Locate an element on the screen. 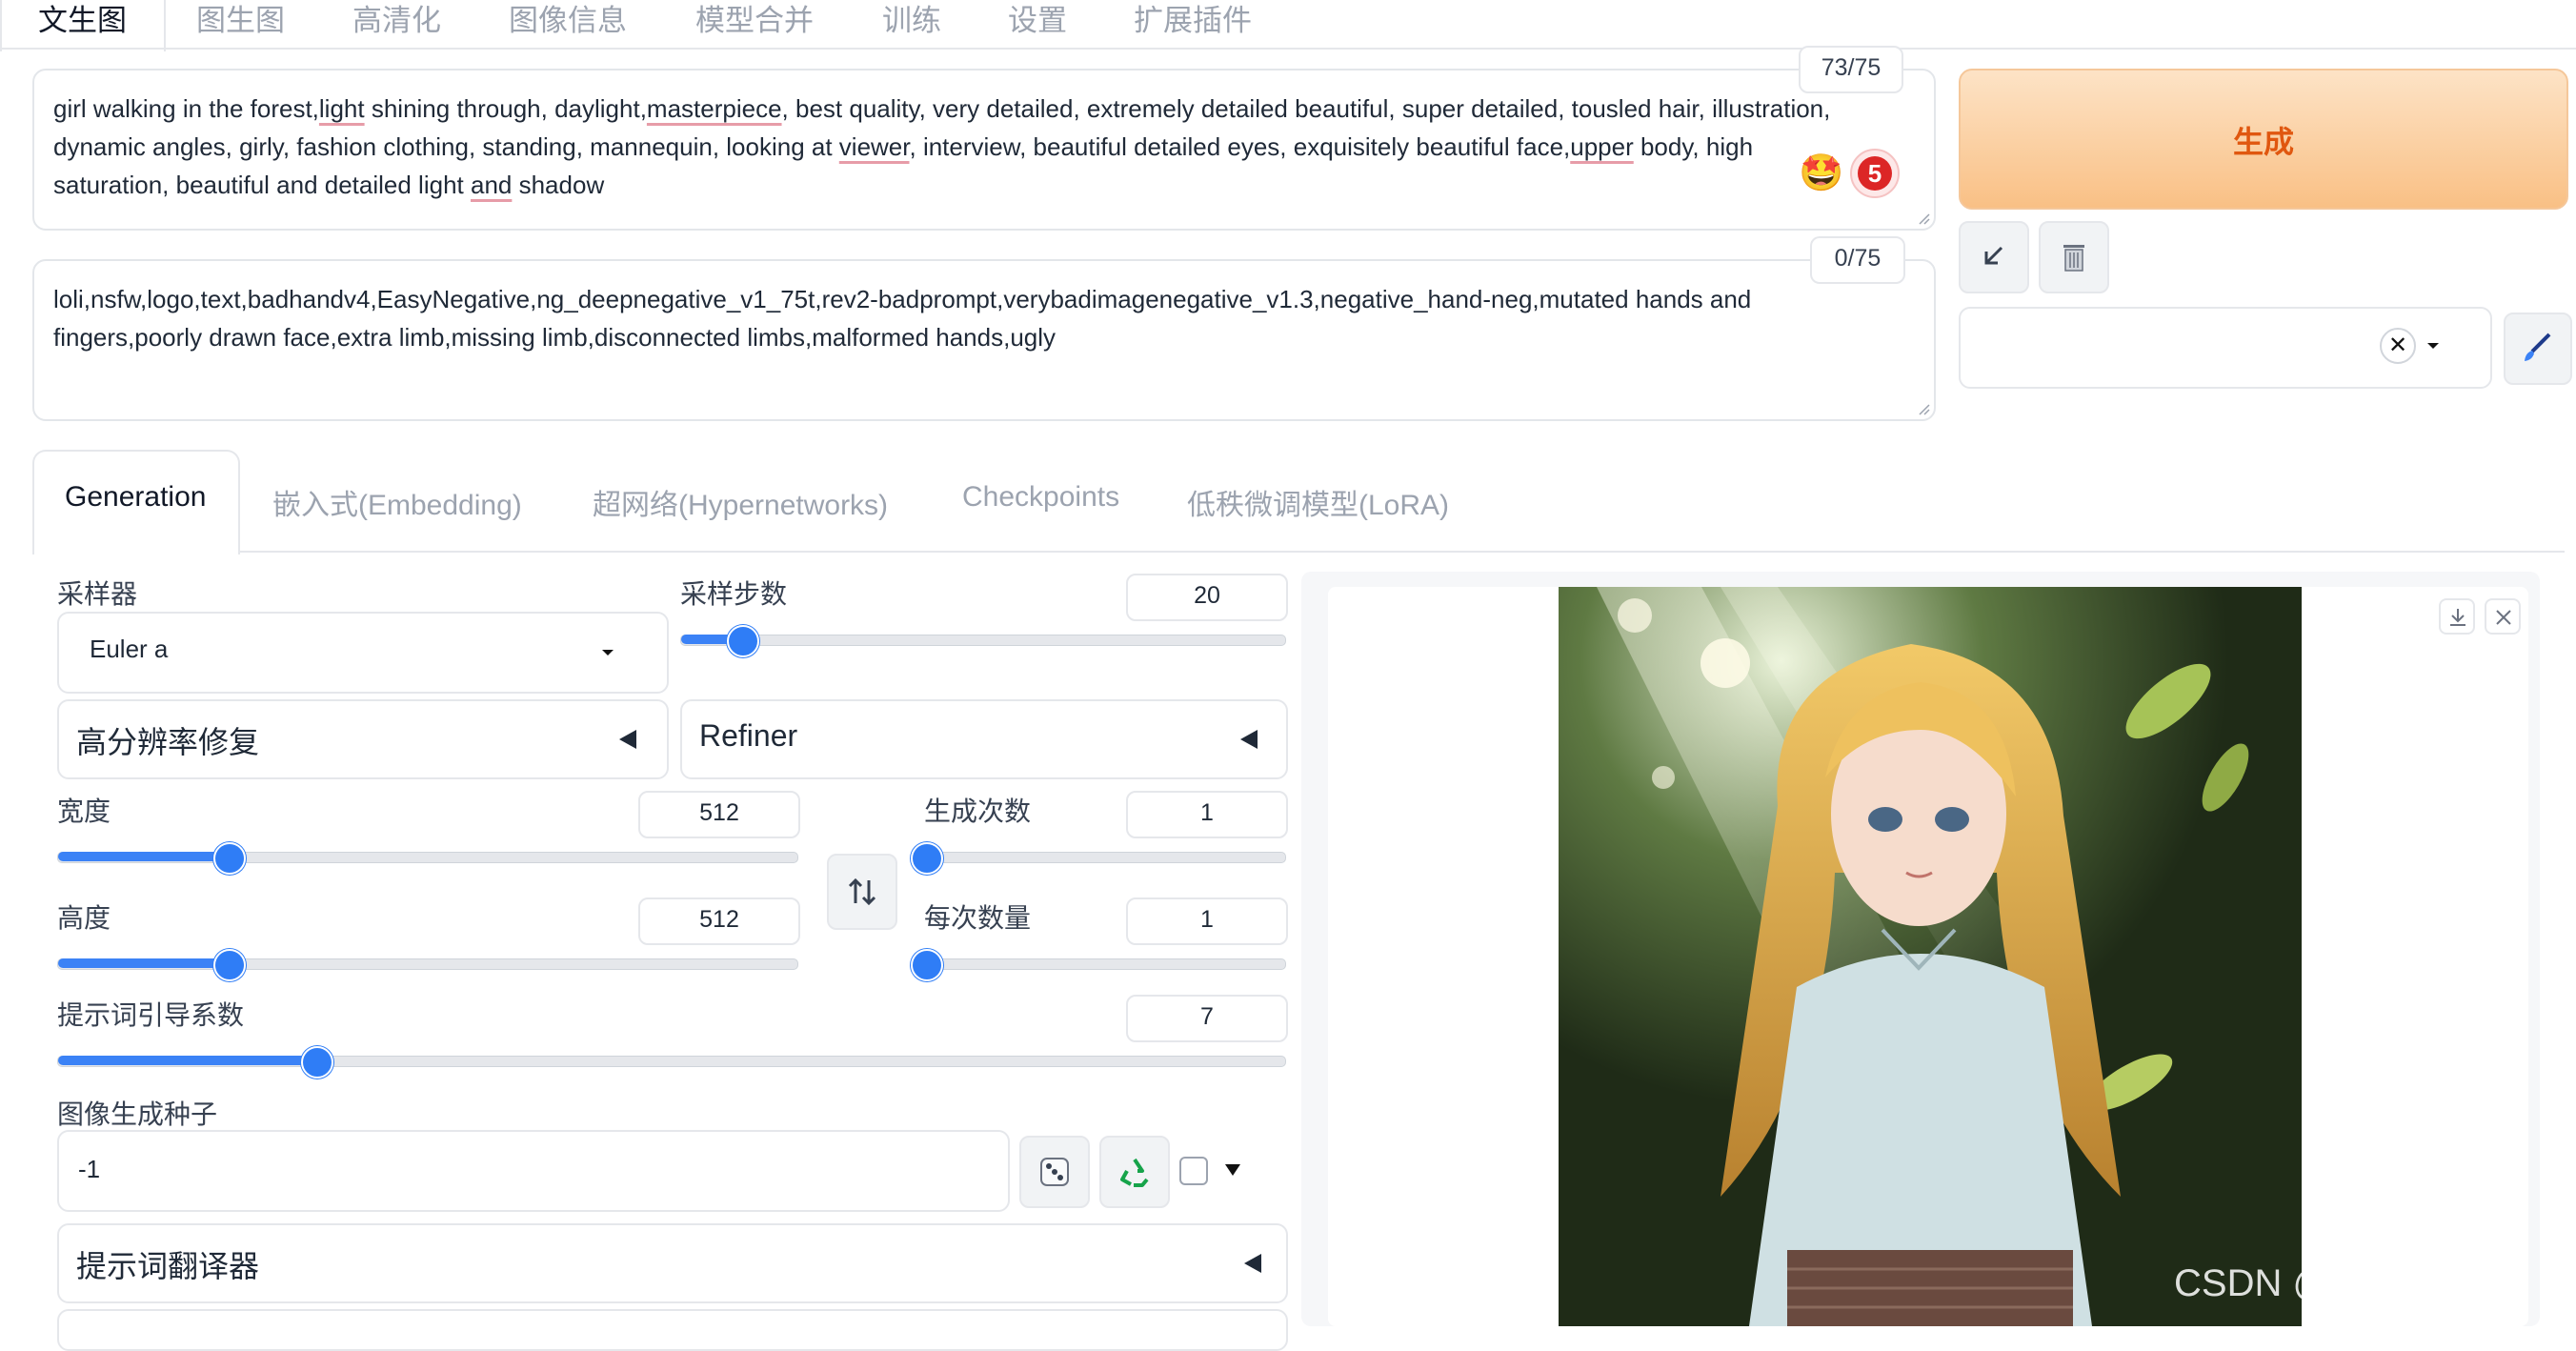 This screenshot has height=1351, width=2576. width-slider-thumb is located at coordinates (230, 858).